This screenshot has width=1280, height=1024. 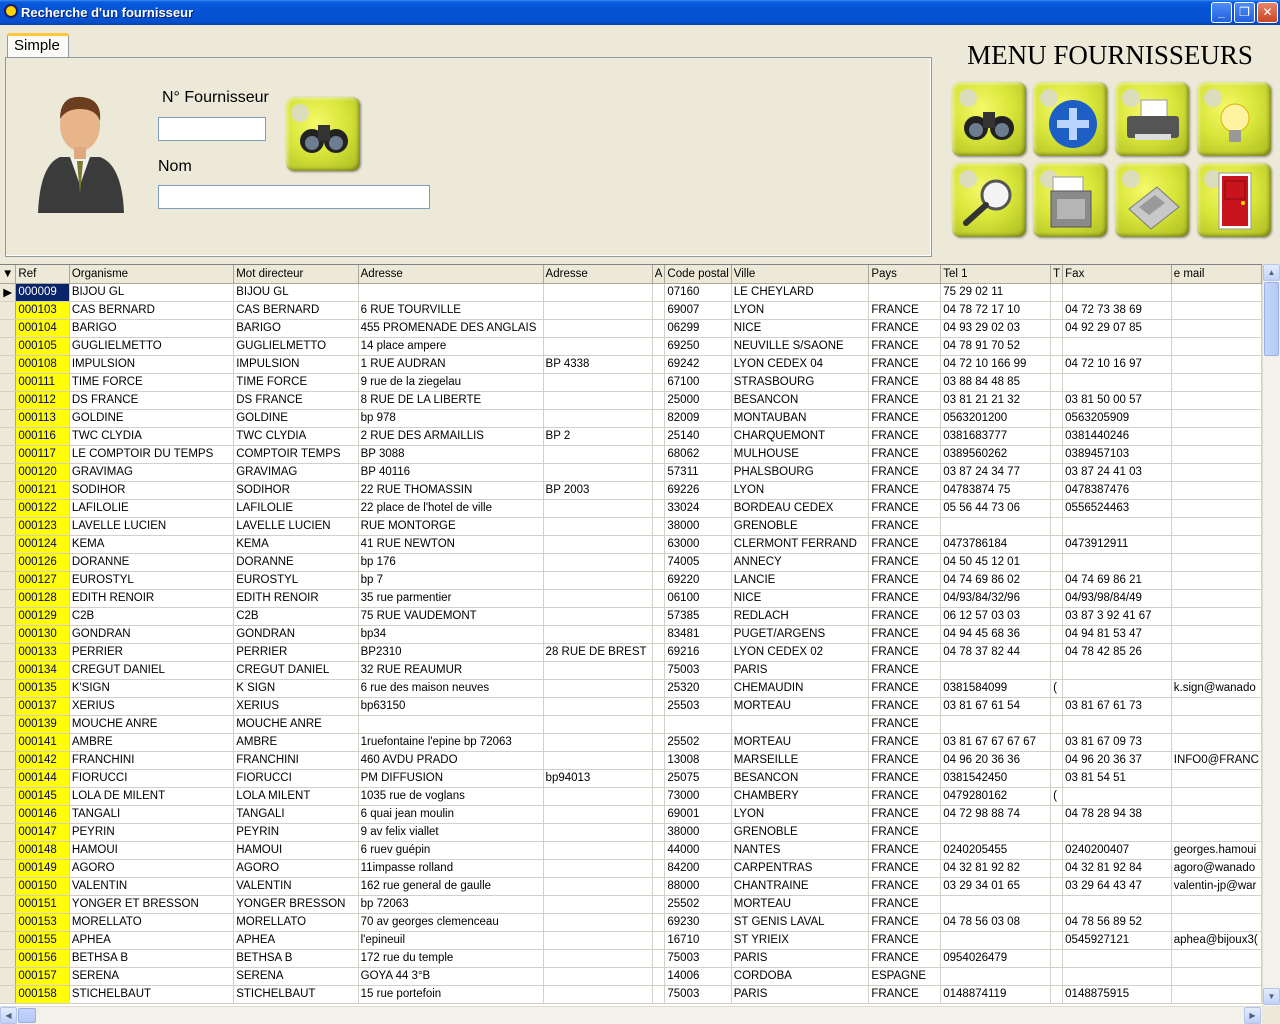 What do you see at coordinates (1117, 436) in the screenshot?
I see `table-cell: 0381440246` at bounding box center [1117, 436].